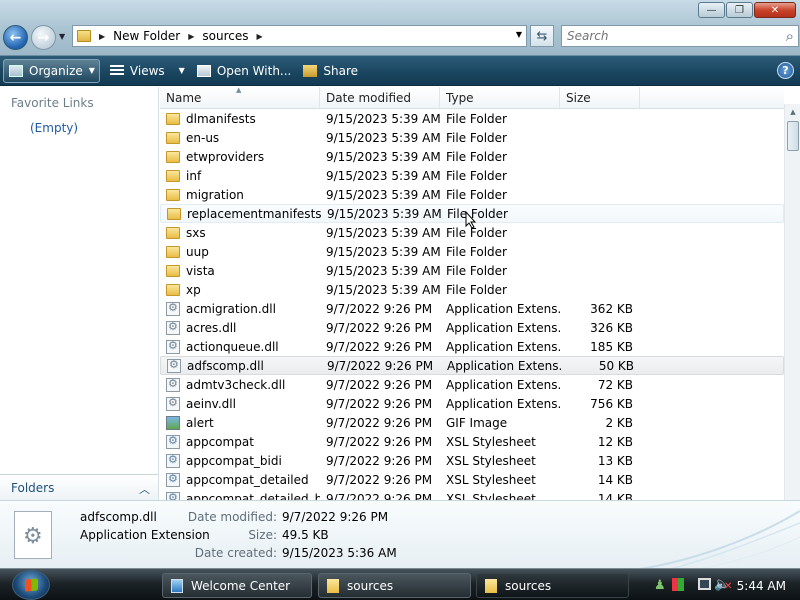 Image resolution: width=800 pixels, height=600 pixels. What do you see at coordinates (193, 290) in the screenshot?
I see `file-name: xp` at bounding box center [193, 290].